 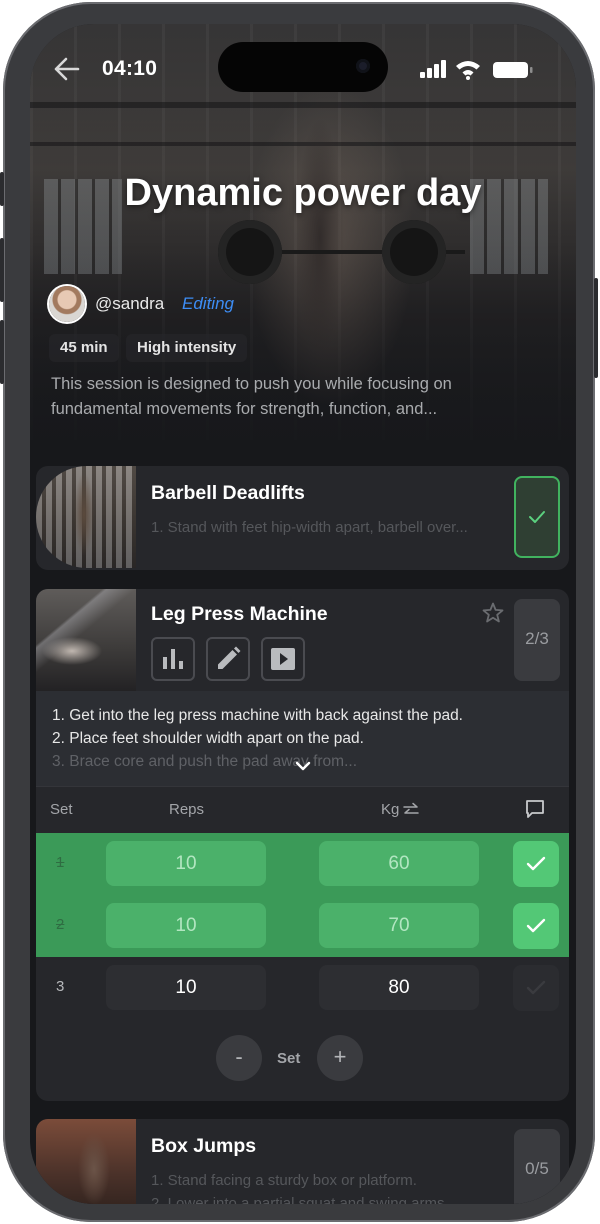 What do you see at coordinates (320, 238) in the screenshot?
I see `athlete-photo` at bounding box center [320, 238].